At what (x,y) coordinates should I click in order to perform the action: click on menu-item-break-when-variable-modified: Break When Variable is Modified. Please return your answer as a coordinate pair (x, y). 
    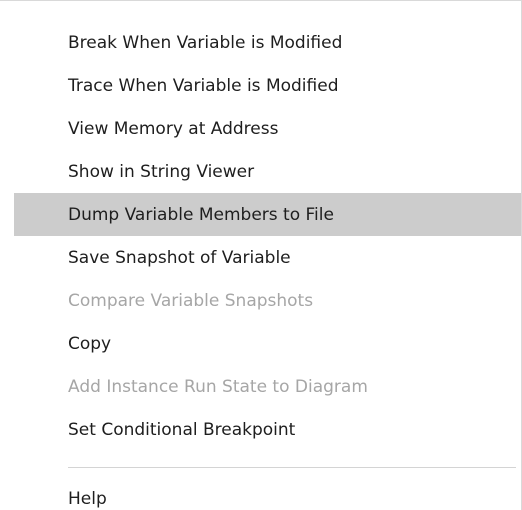
    Looking at the image, I should click on (267, 42).